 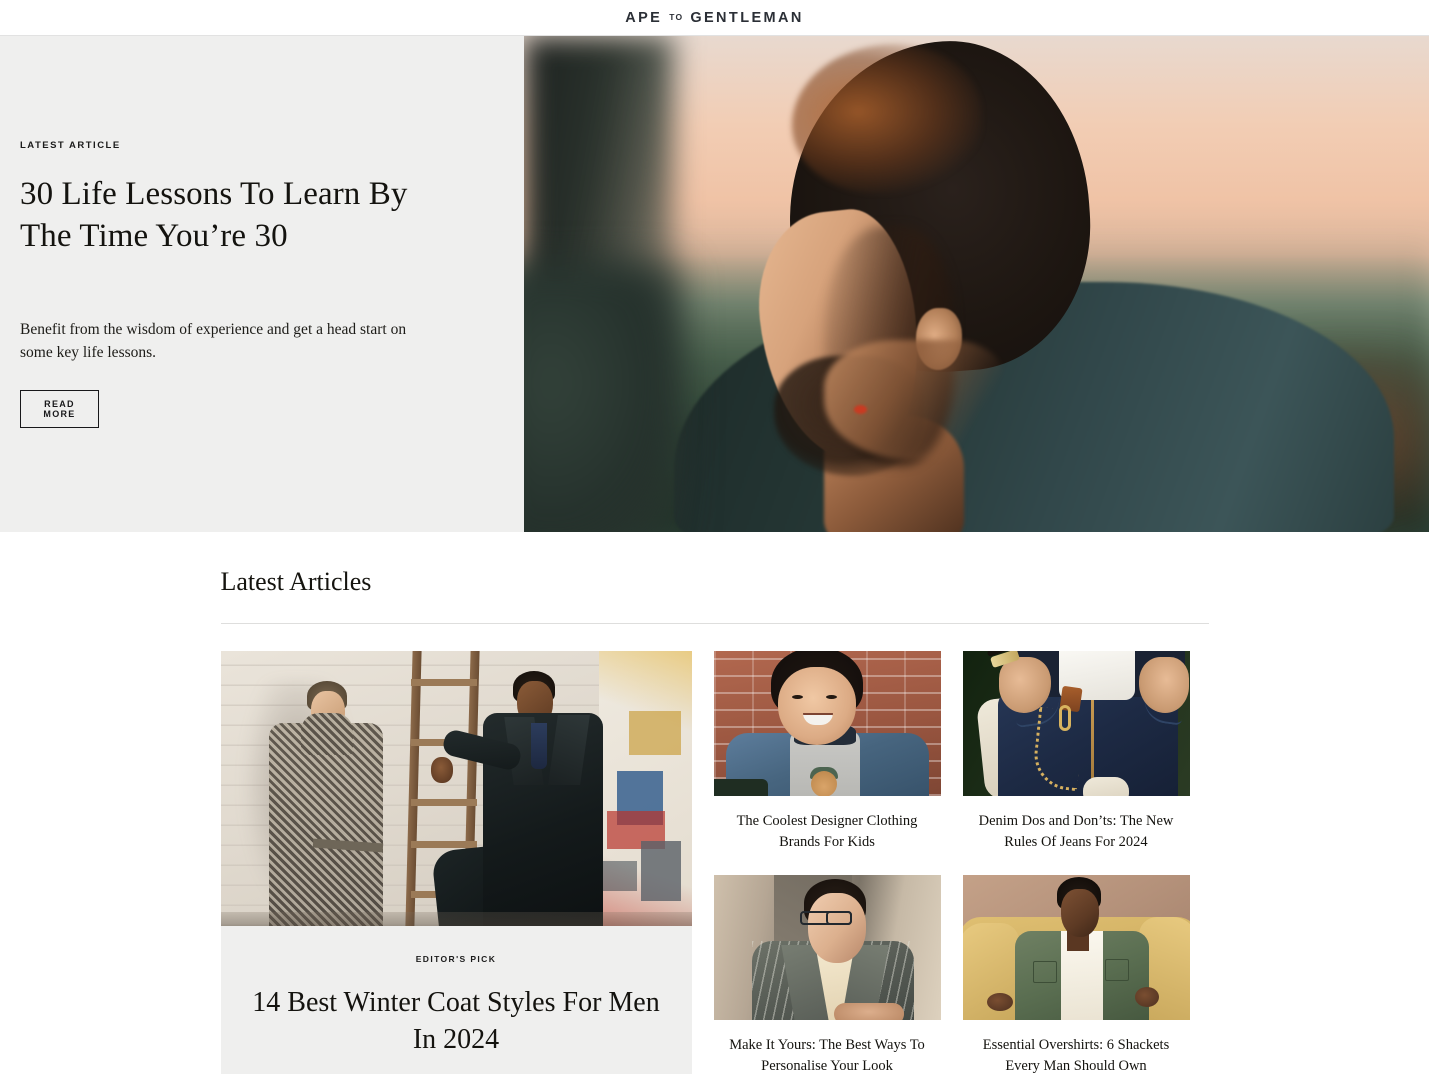 I want to click on article-image-kids, so click(x=827, y=723).